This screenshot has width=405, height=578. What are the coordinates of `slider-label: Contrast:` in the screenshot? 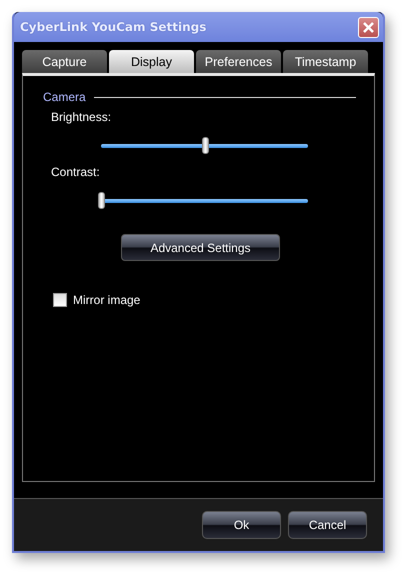 It's located at (76, 172).